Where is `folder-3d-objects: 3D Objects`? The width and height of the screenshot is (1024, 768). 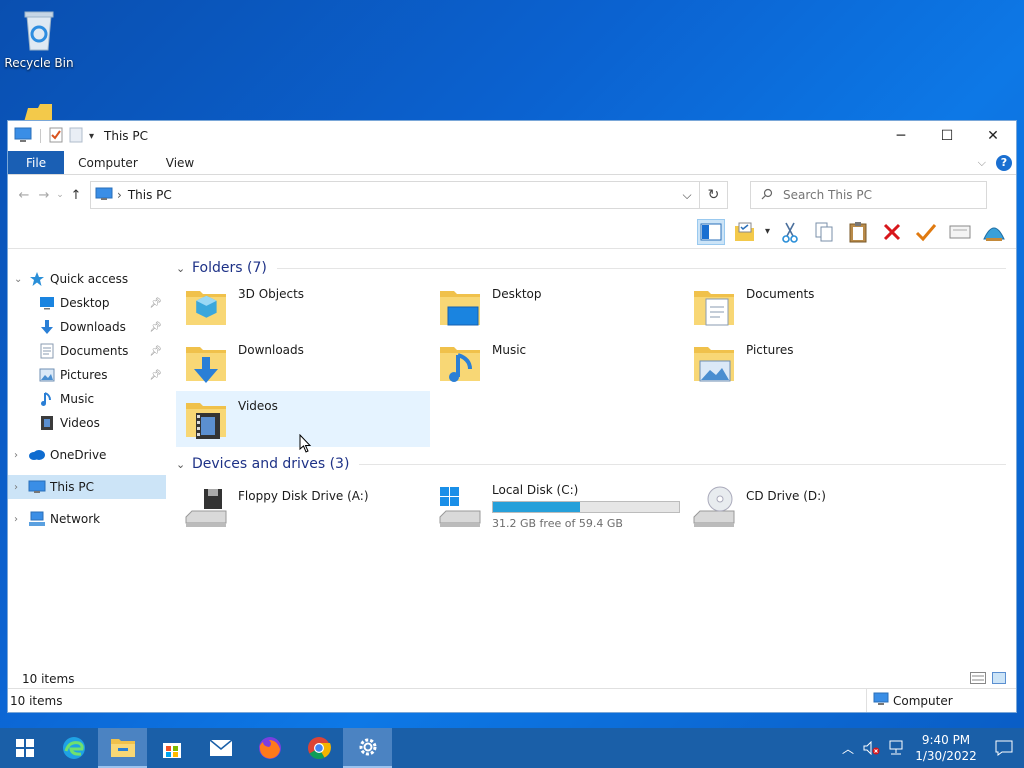 folder-3d-objects: 3D Objects is located at coordinates (303, 307).